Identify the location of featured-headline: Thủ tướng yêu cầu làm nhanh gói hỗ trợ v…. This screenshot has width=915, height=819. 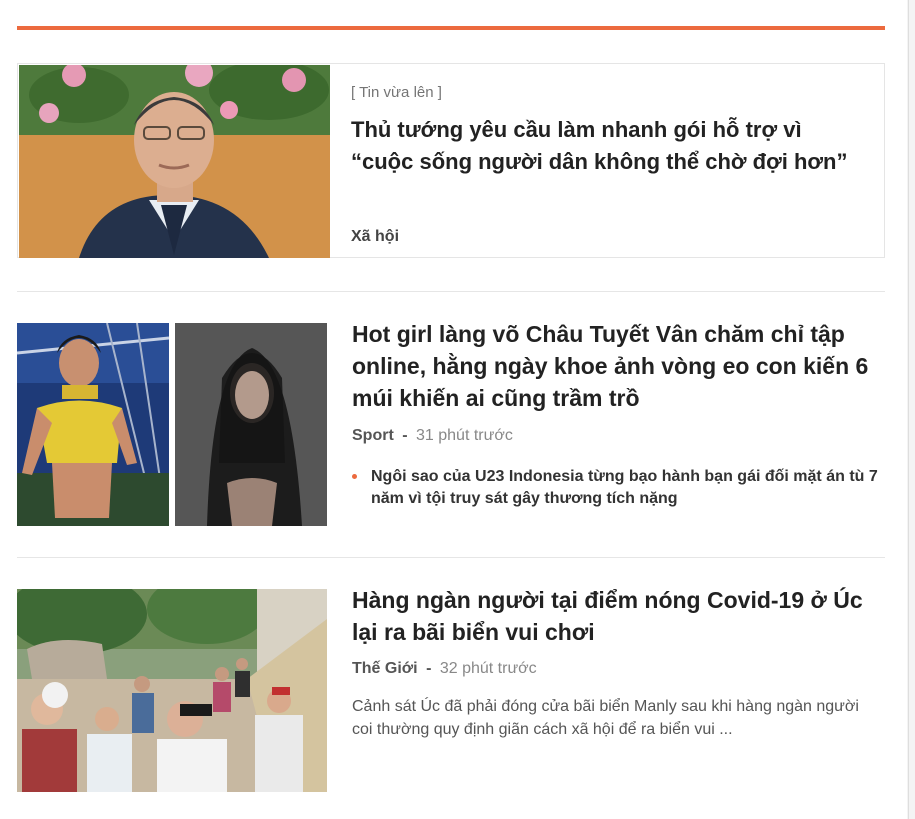
(601, 146).